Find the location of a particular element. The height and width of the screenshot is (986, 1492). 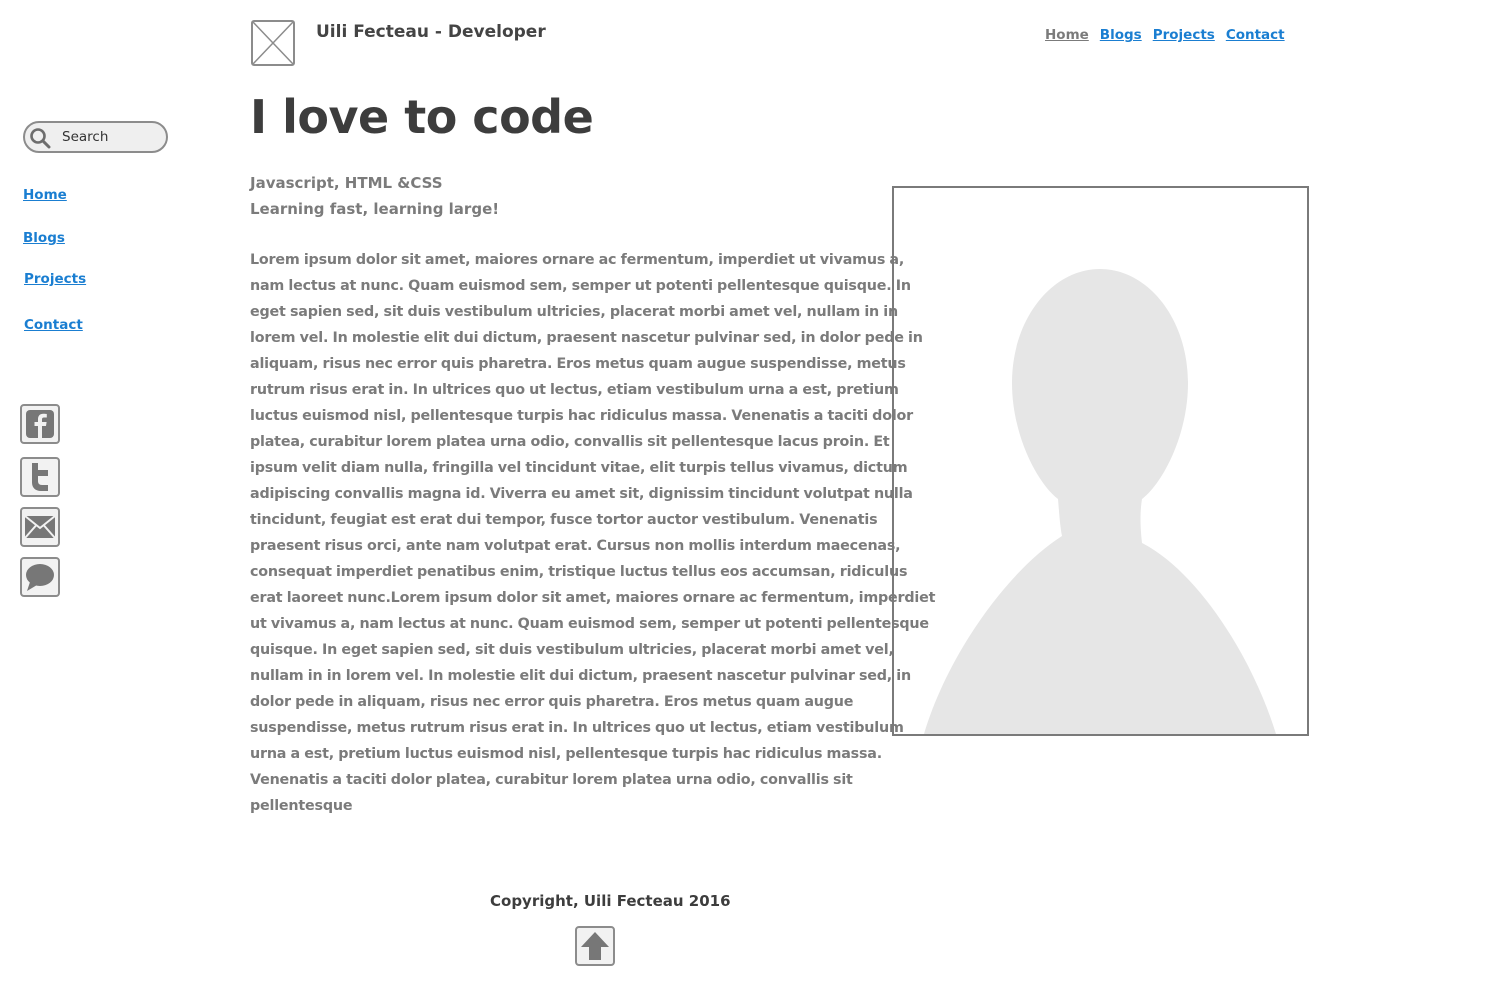

chat-icon is located at coordinates (40, 577).